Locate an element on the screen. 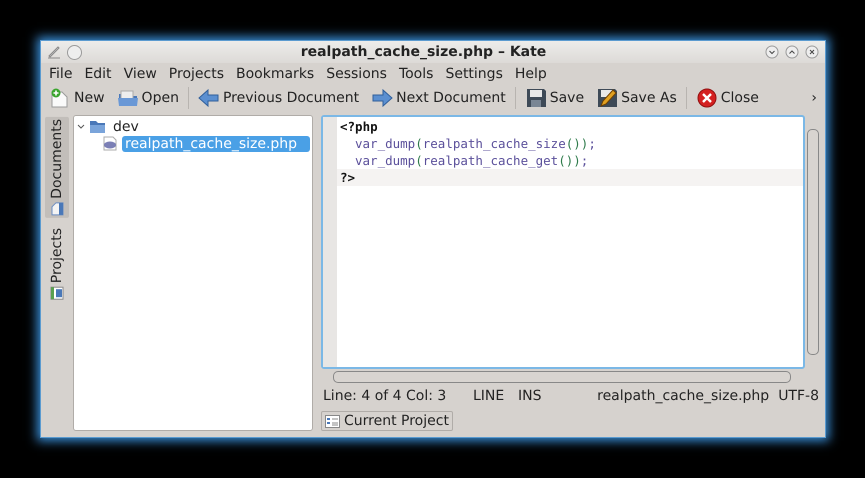  left-arrow-icon is located at coordinates (209, 98).